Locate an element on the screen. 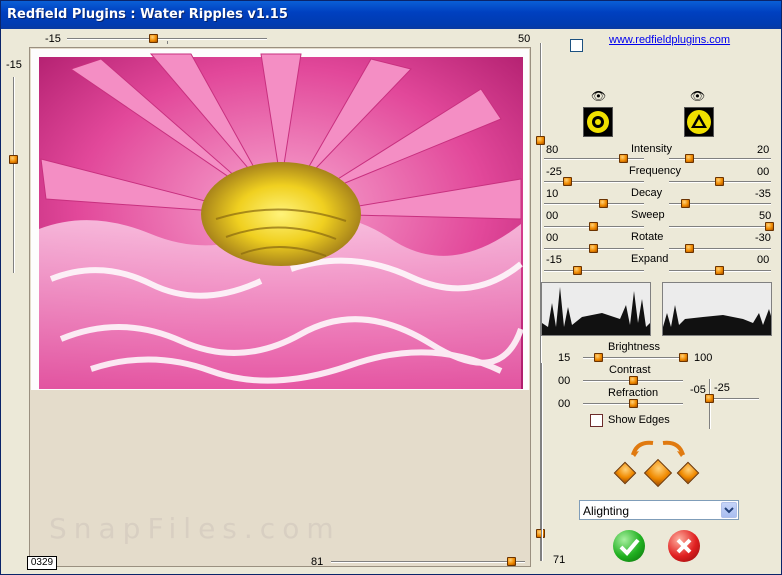  refraction-label: Refraction is located at coordinates (633, 393).